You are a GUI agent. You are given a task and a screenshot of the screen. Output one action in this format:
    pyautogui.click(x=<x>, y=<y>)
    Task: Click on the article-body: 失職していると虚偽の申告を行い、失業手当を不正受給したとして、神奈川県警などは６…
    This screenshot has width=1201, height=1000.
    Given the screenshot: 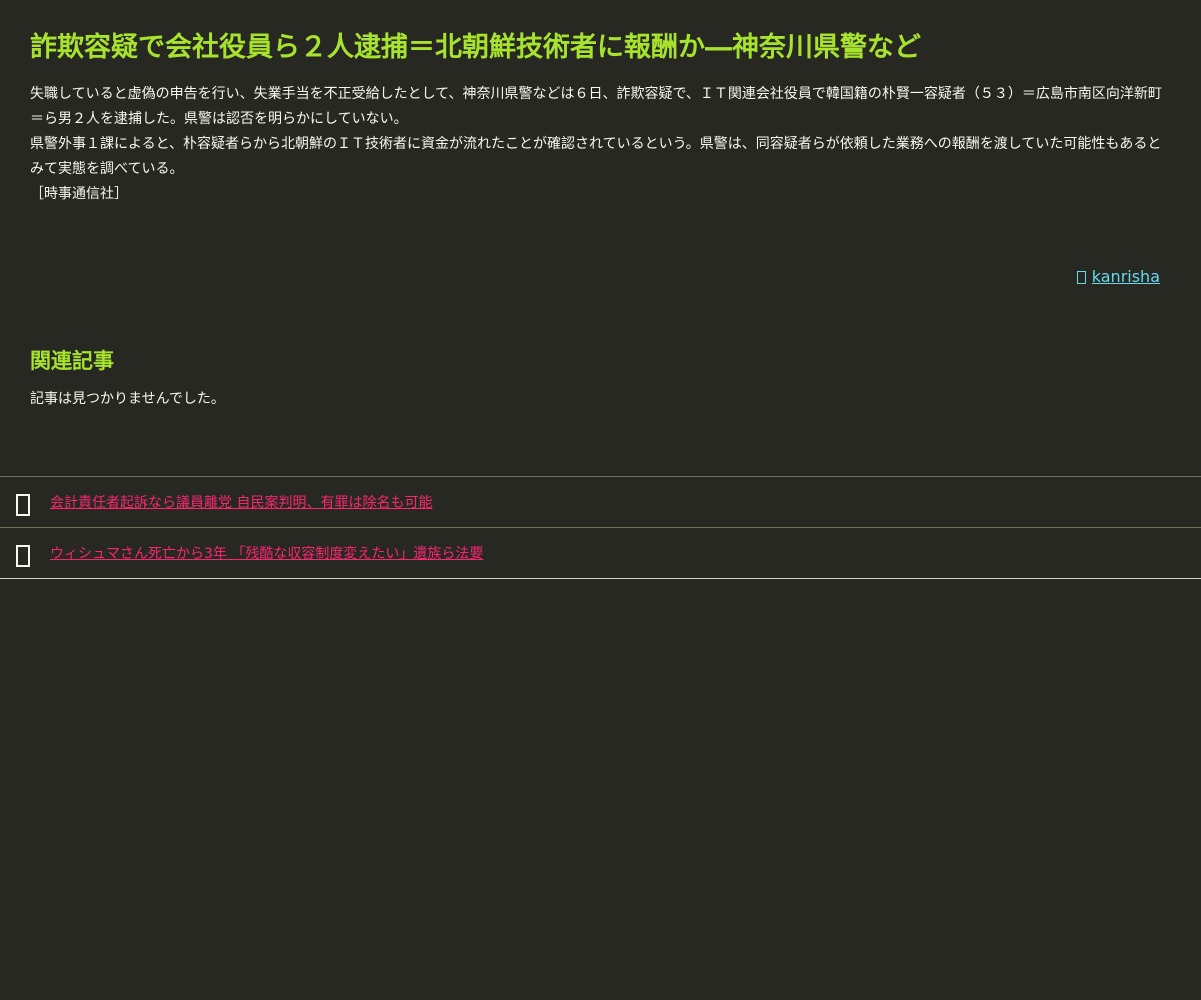 What is the action you would take?
    pyautogui.click(x=602, y=144)
    